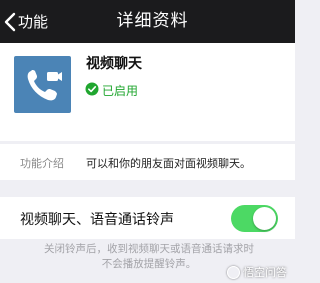  I want to click on intro-label: 功能介绍, so click(42, 163).